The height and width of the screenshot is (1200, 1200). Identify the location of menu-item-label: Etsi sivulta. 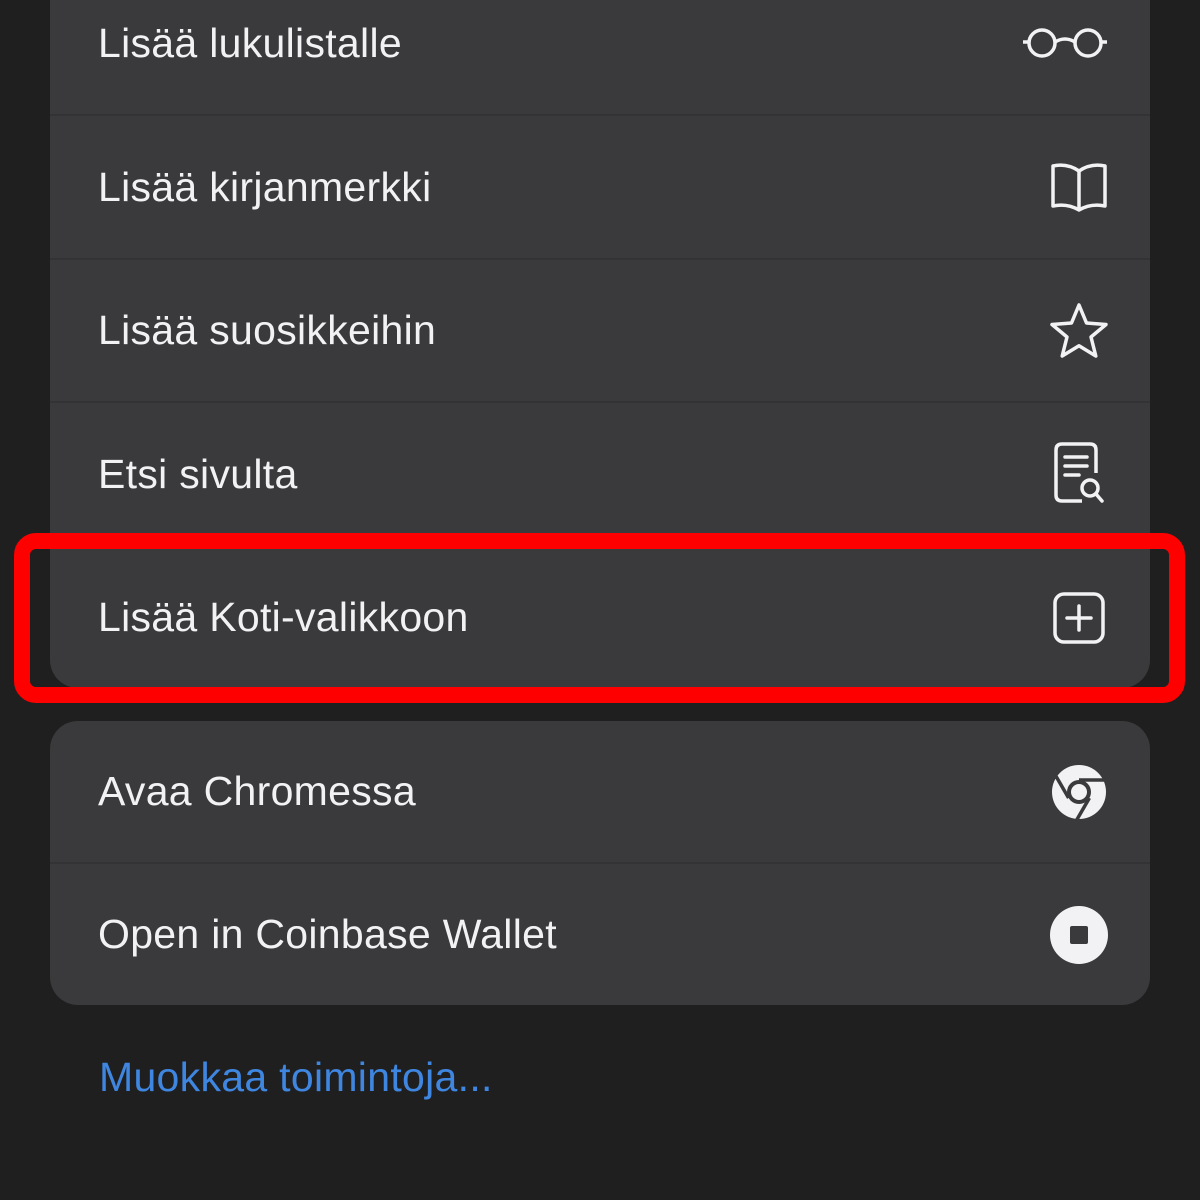
(198, 473).